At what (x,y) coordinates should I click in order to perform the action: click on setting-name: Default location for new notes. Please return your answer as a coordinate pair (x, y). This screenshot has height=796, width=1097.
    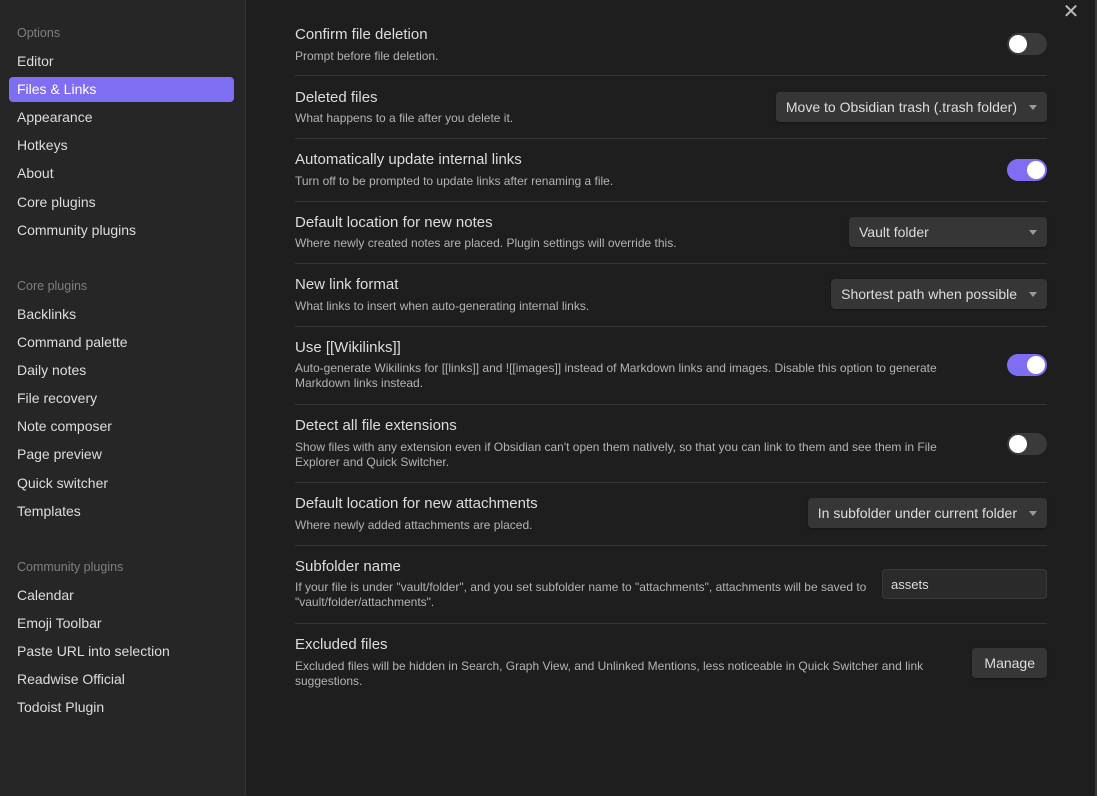
    Looking at the image, I should click on (394, 222).